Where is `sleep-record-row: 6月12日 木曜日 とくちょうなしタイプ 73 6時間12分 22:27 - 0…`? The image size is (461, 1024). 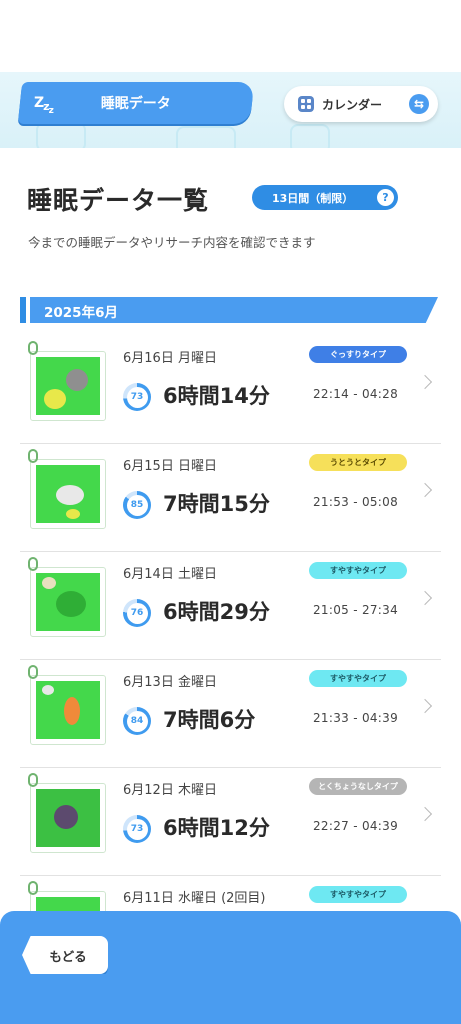
sleep-record-row: 6月12日 木曜日 とくちょうなしタイプ 73 6時間12分 22:27 - 0… is located at coordinates (230, 822).